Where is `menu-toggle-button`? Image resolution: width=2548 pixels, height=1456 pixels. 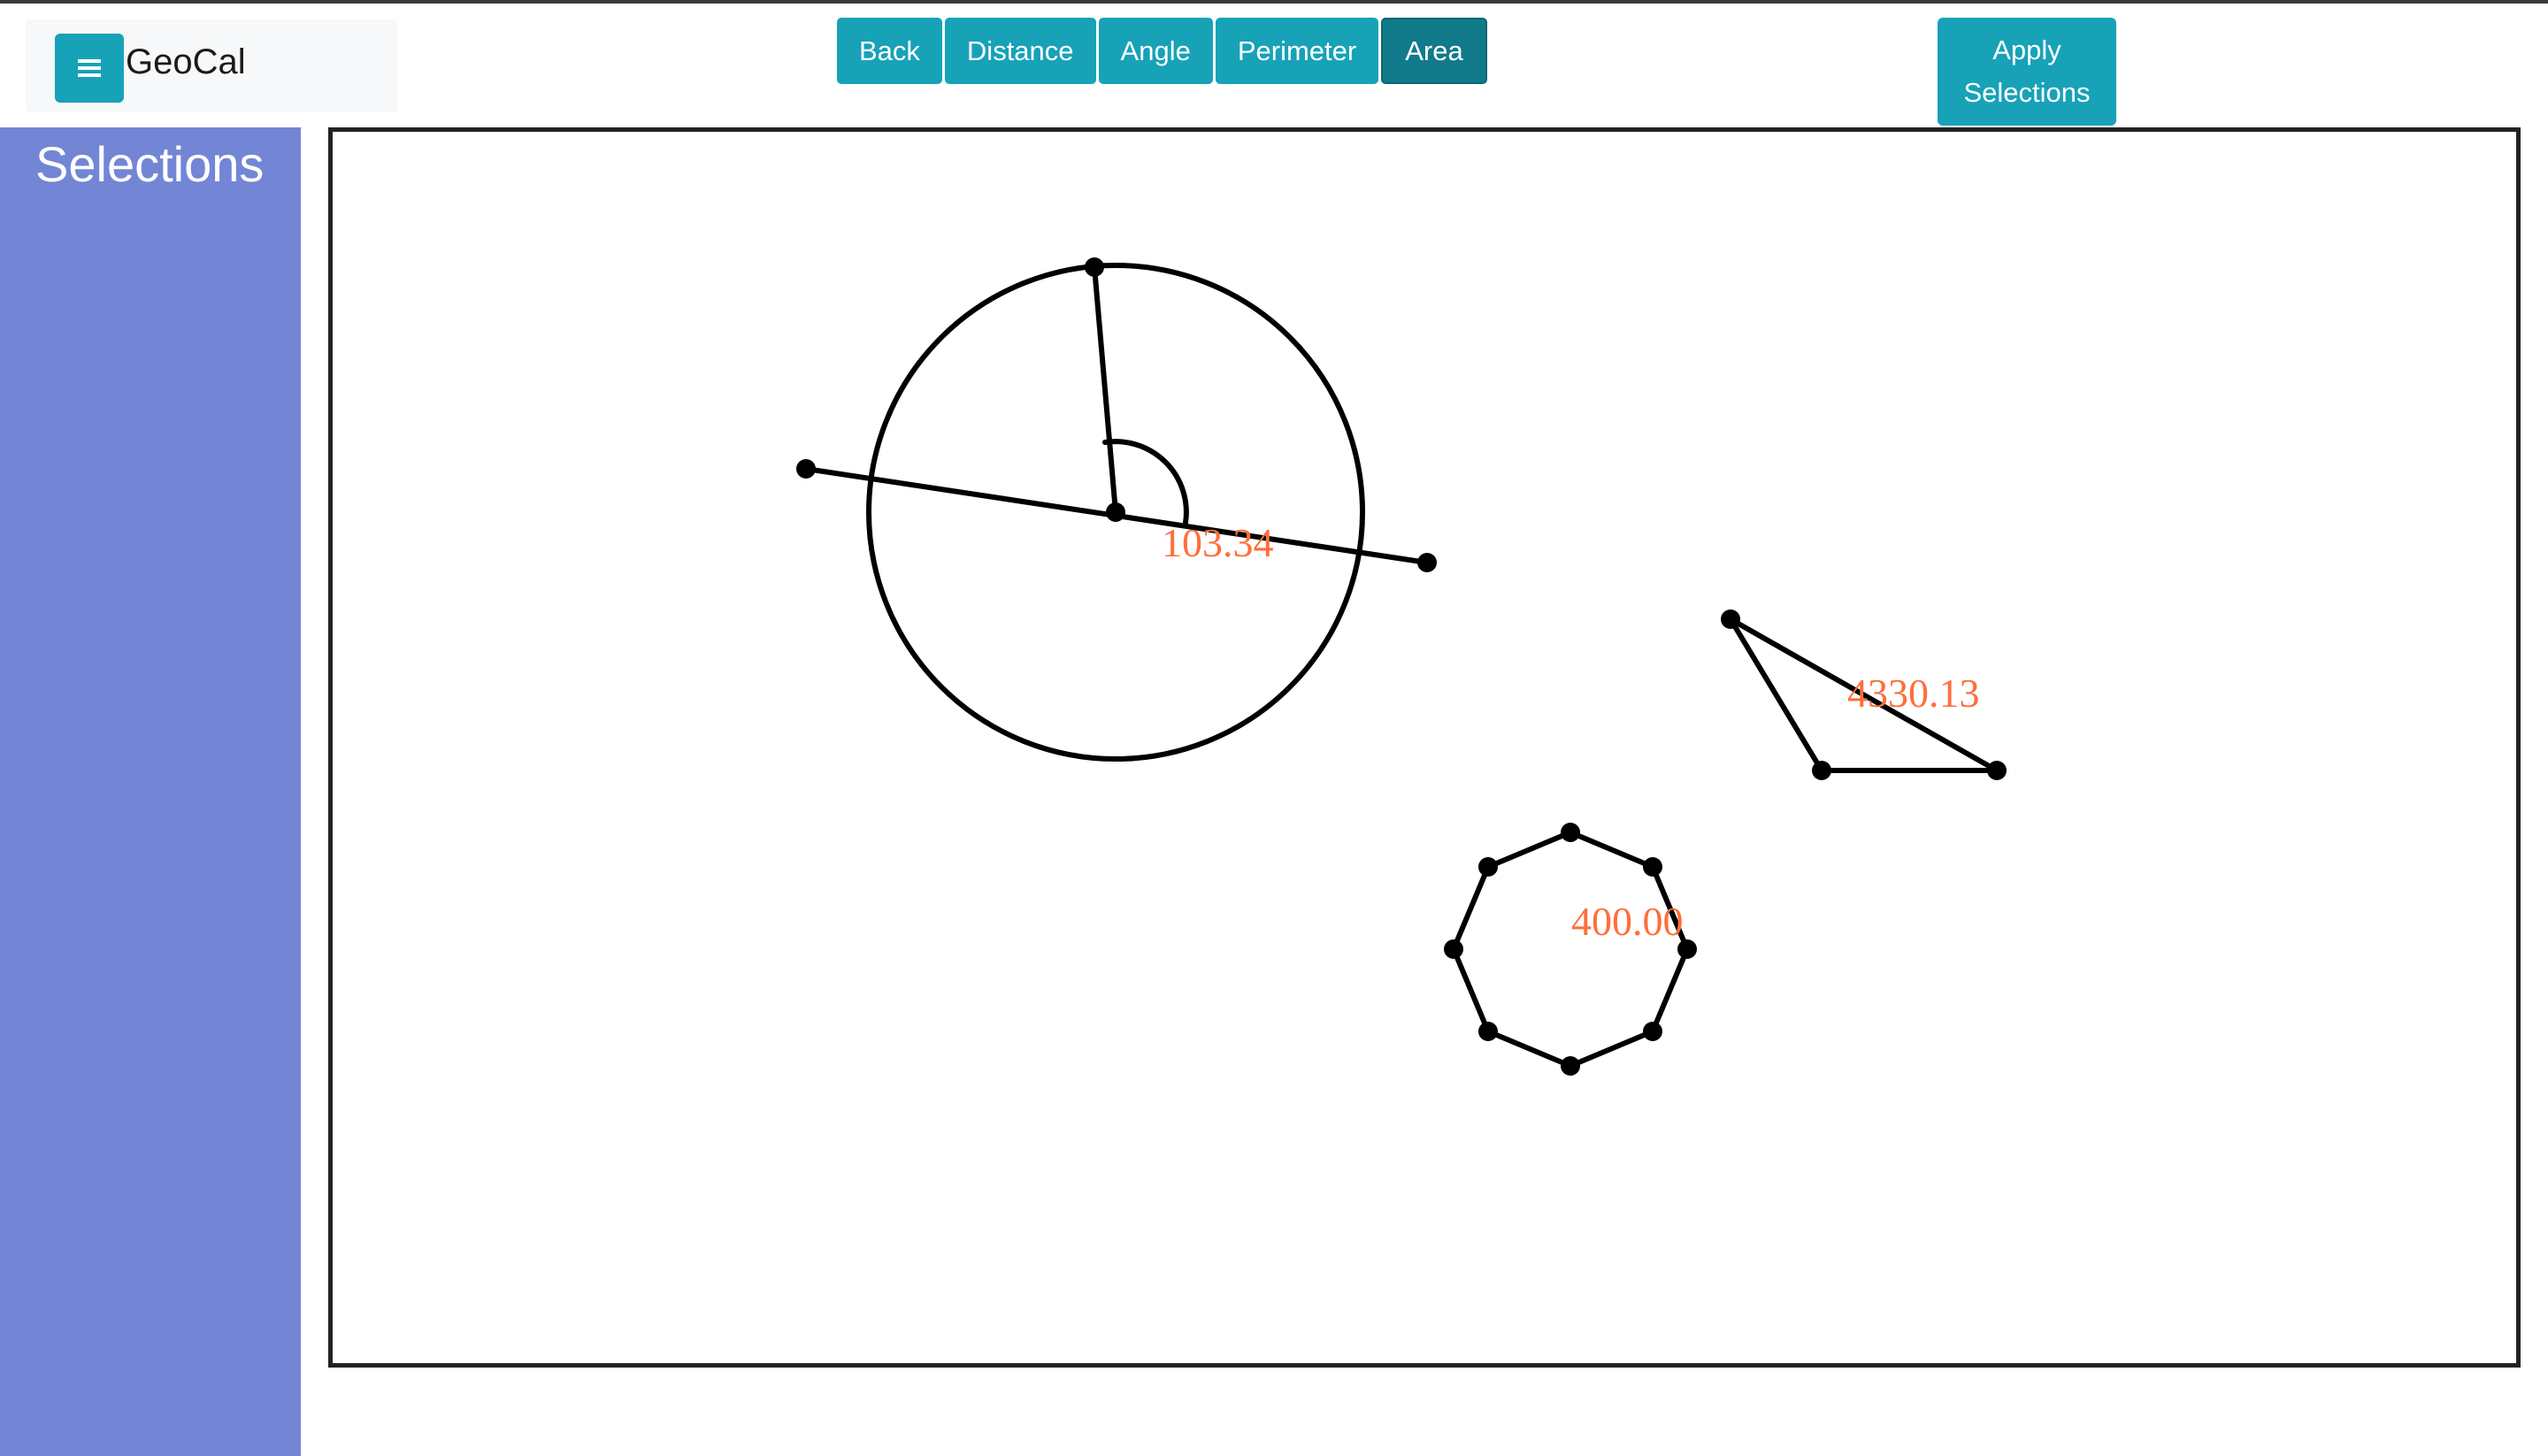
menu-toggle-button is located at coordinates (89, 68).